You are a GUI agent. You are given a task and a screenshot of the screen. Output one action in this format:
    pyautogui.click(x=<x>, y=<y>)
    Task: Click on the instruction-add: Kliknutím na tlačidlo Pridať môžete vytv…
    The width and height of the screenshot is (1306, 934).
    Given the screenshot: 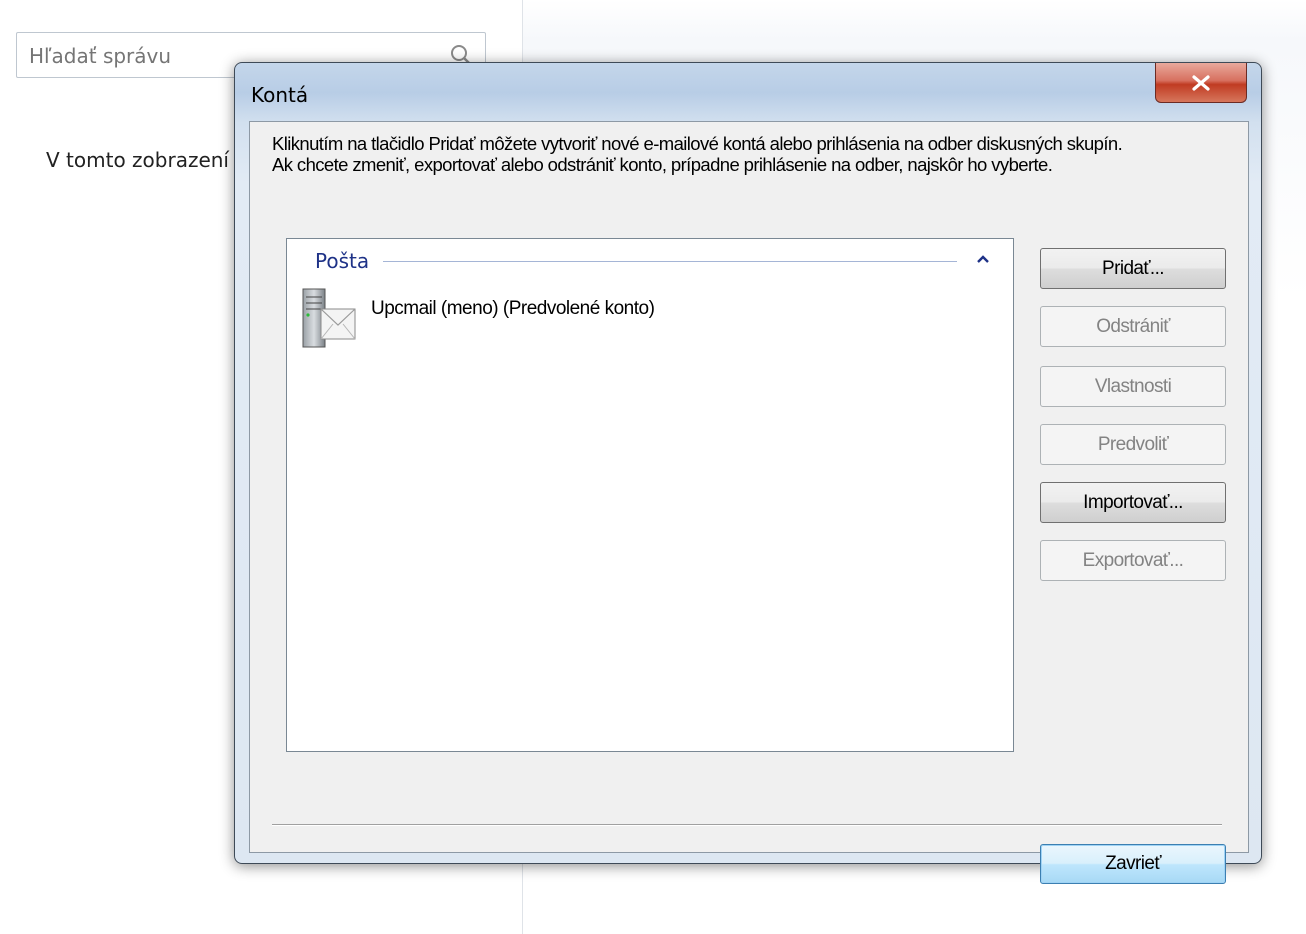 What is the action you would take?
    pyautogui.click(x=697, y=143)
    